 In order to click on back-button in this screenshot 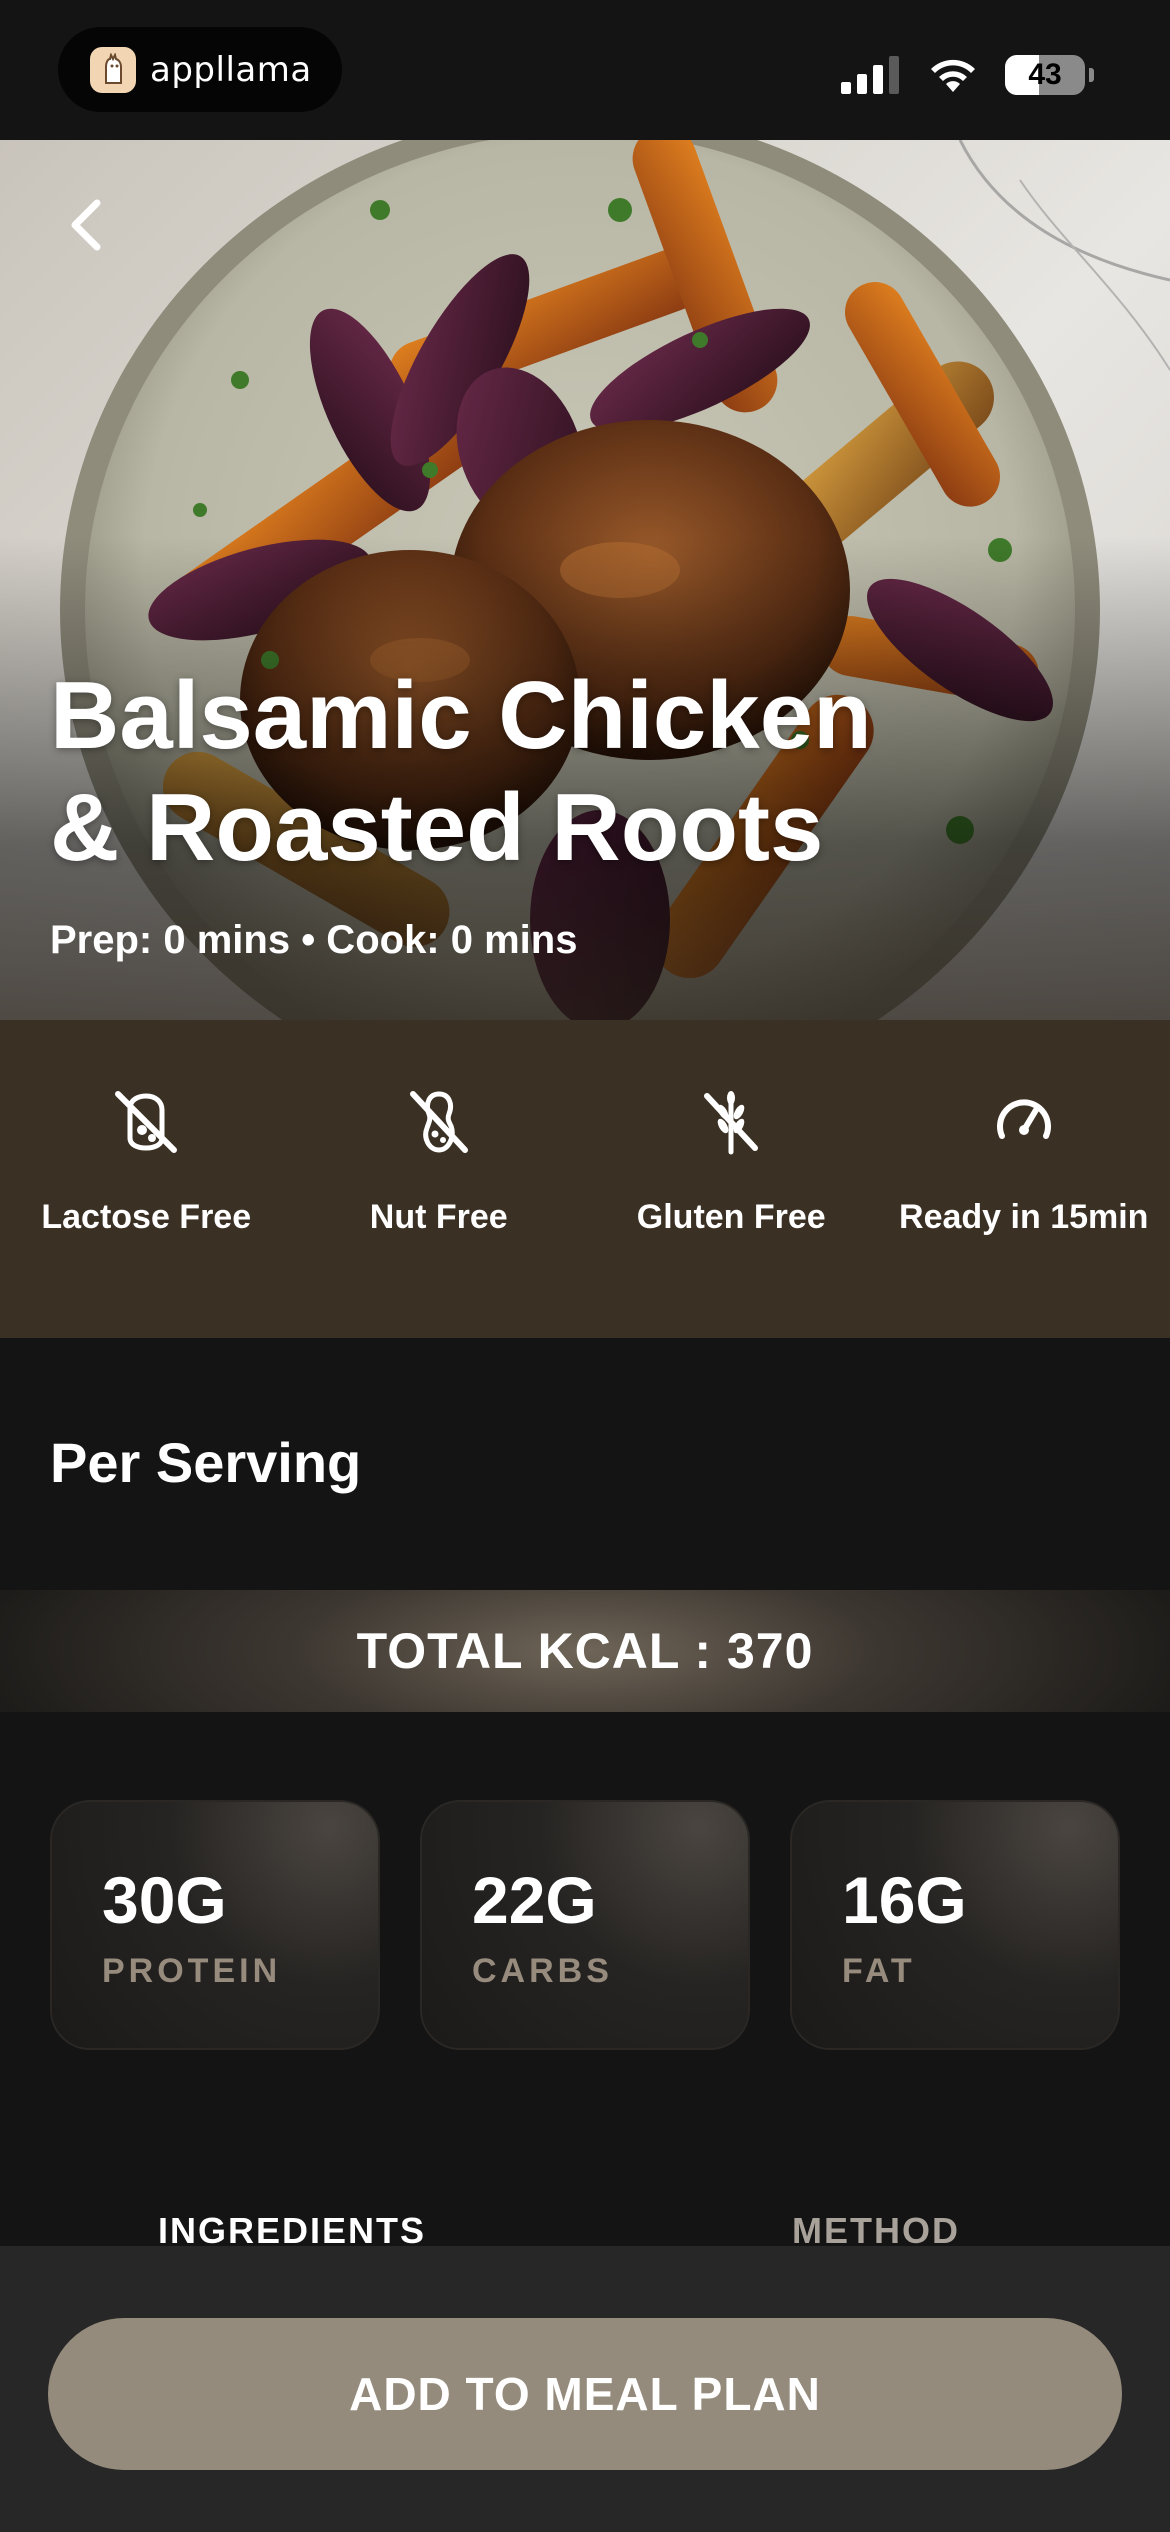, I will do `click(85, 225)`.